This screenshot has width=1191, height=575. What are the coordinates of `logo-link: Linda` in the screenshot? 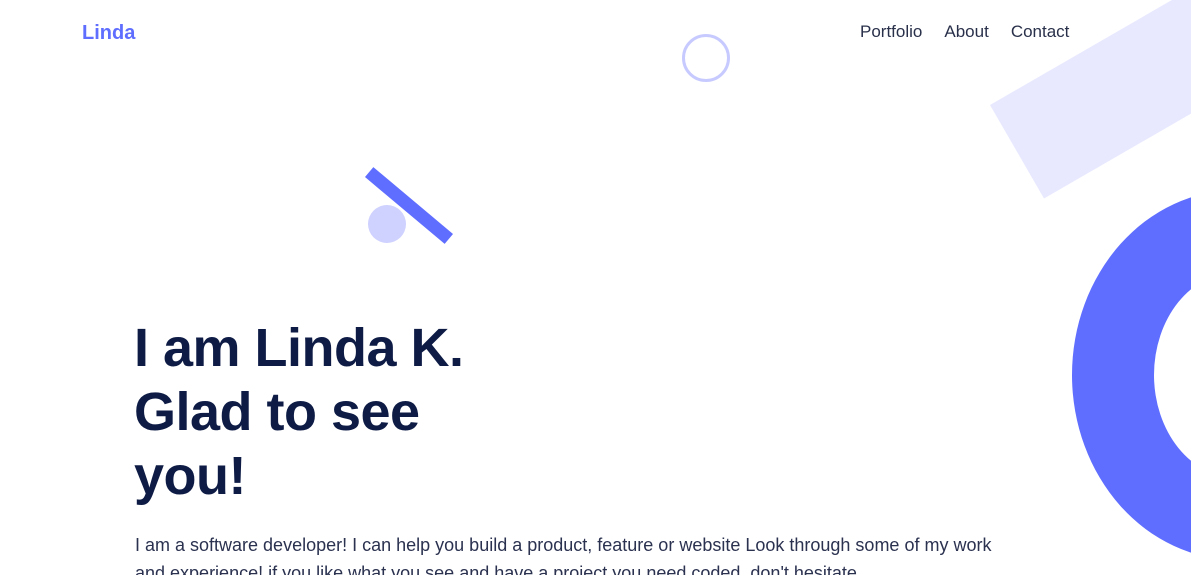 It's located at (108, 33).